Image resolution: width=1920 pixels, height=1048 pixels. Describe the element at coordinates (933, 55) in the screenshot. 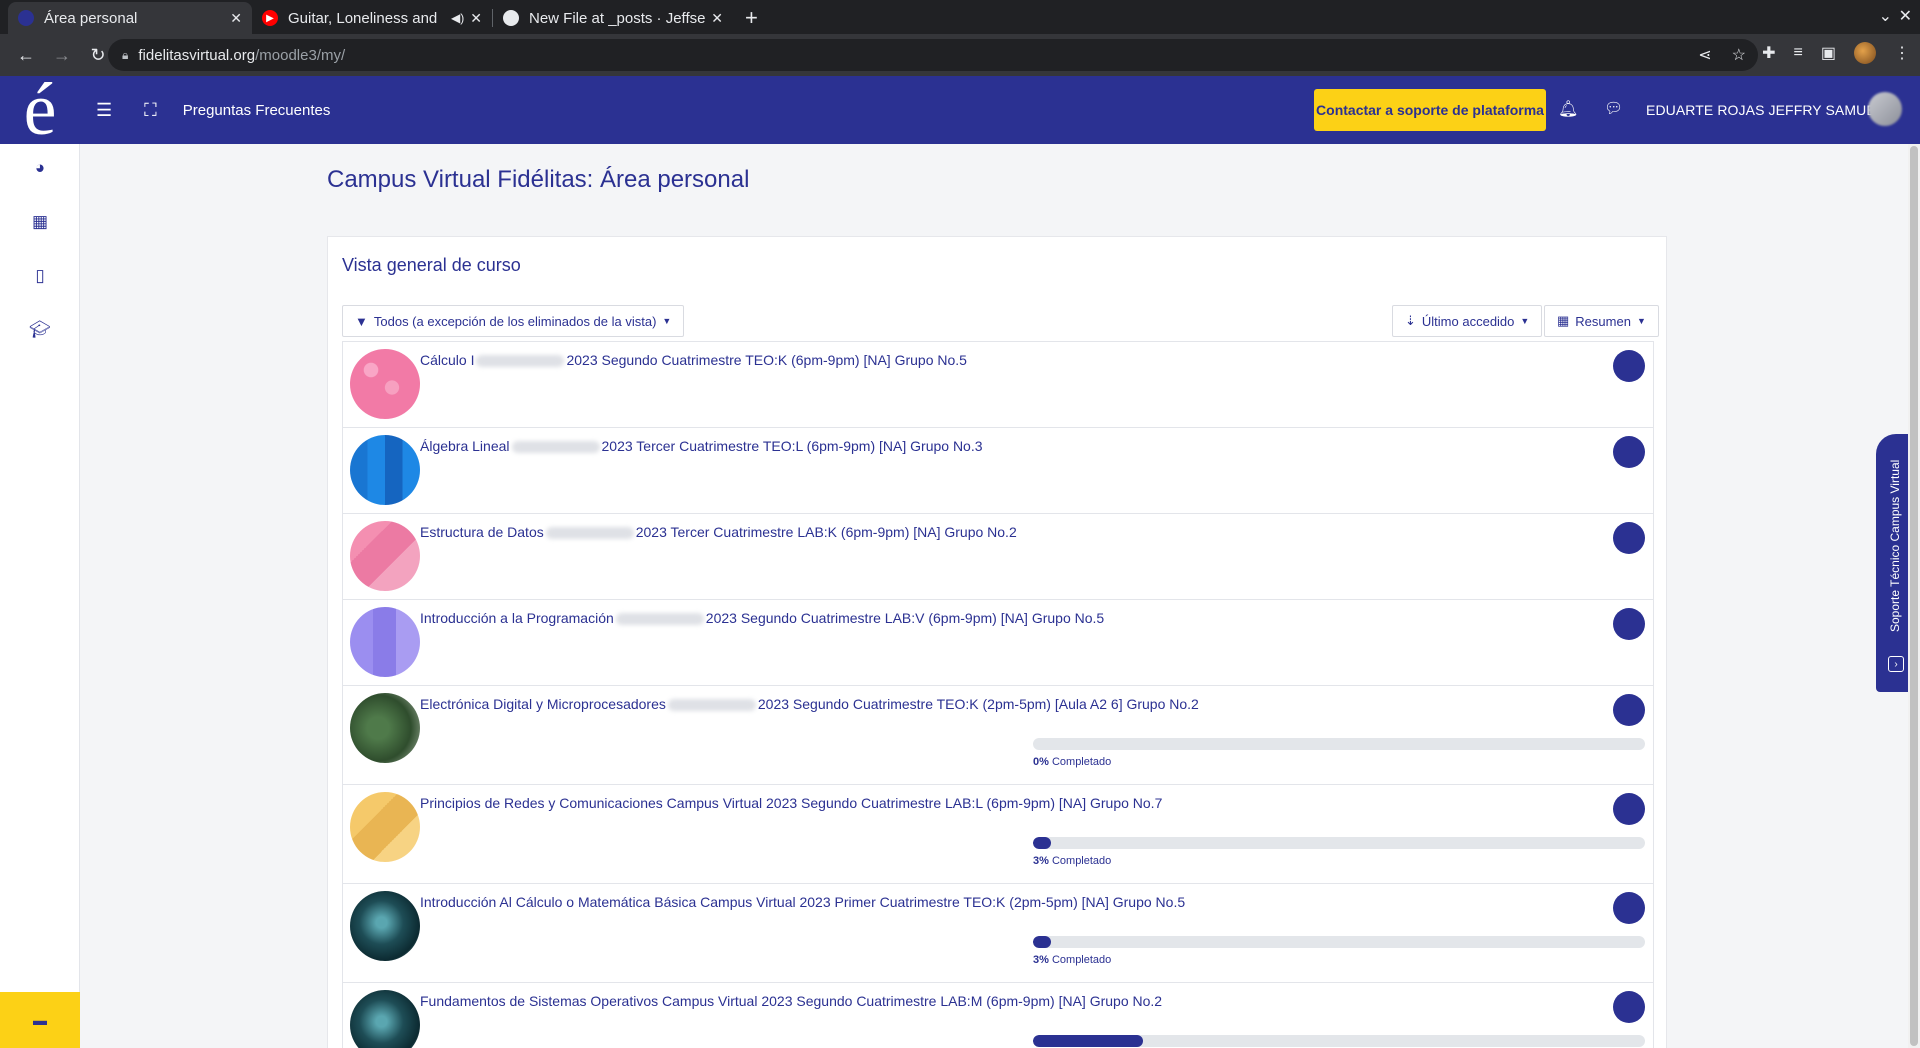

I see `address-bar: 🔒︎ fidelitasvirtual.org /moodle3/my/ ⋖ ☆` at that location.